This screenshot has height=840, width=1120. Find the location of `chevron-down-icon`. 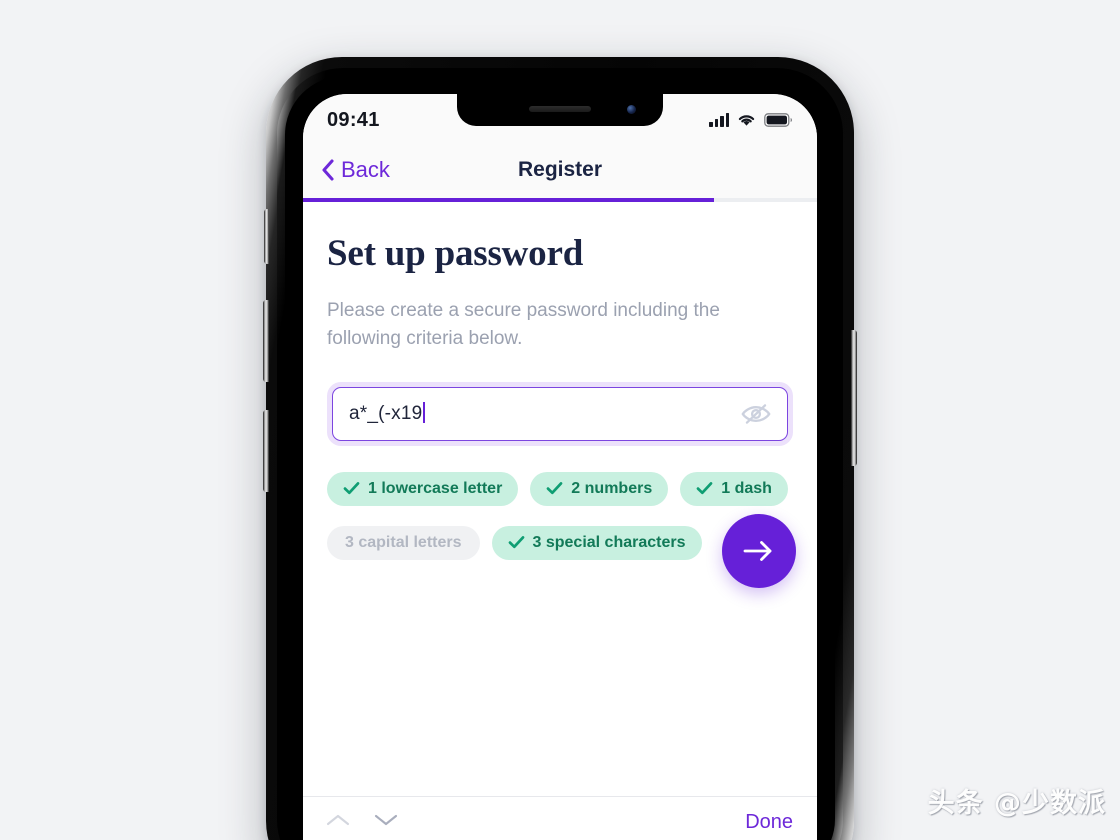

chevron-down-icon is located at coordinates (386, 820).